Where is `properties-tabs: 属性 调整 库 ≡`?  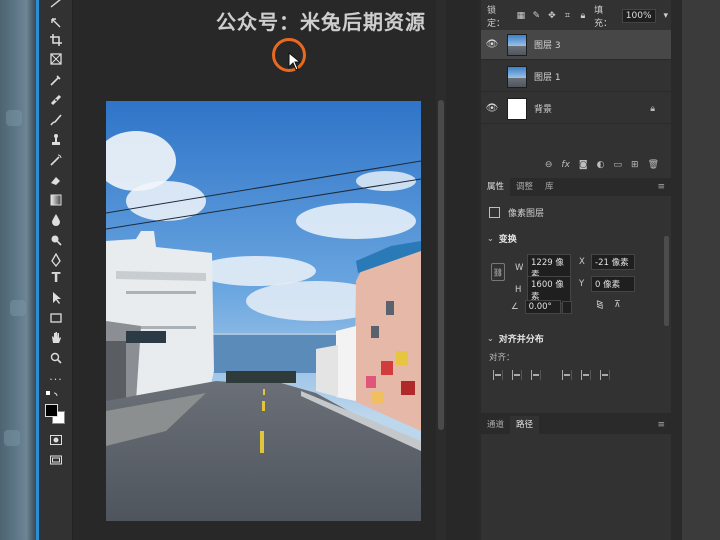
properties-tabs: 属性 调整 库 ≡ is located at coordinates (576, 187).